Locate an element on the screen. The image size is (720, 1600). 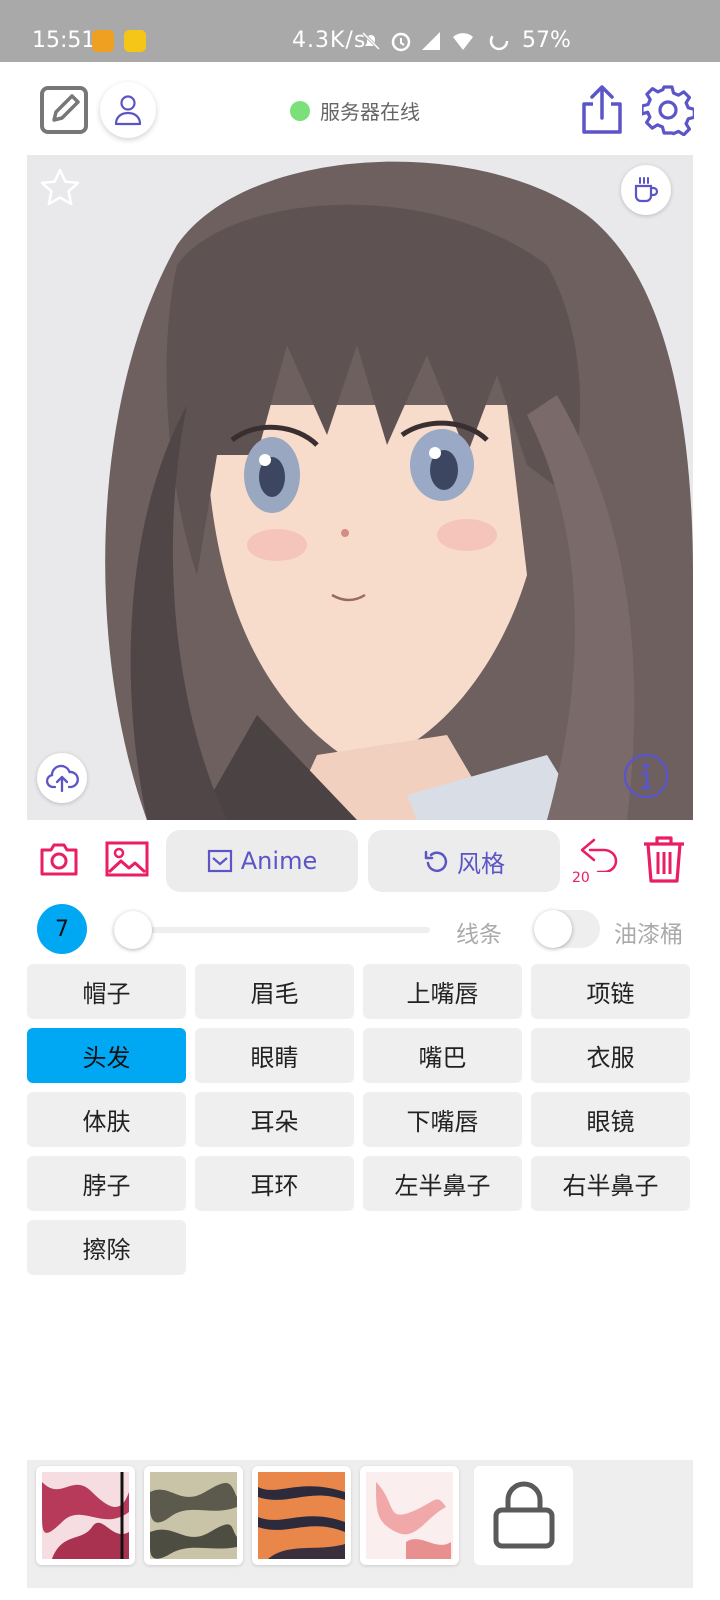
brush-row: 7 线条 油漆桶 is located at coordinates (360, 930).